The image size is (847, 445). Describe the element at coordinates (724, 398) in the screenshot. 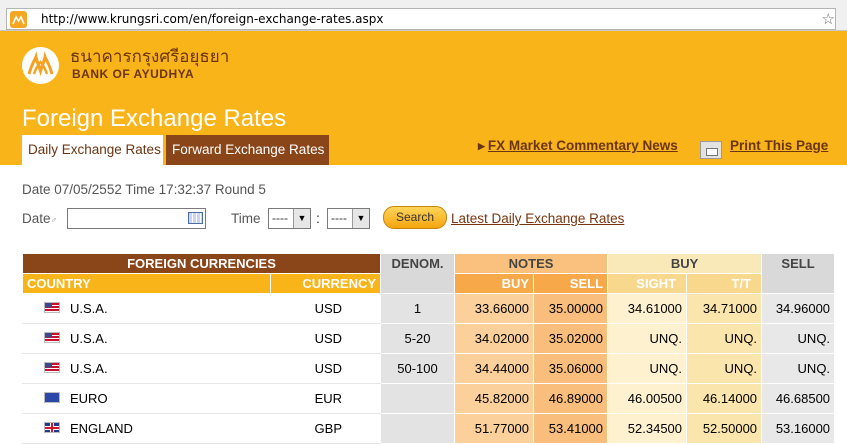

I see `tt-cell: 46.14000` at that location.